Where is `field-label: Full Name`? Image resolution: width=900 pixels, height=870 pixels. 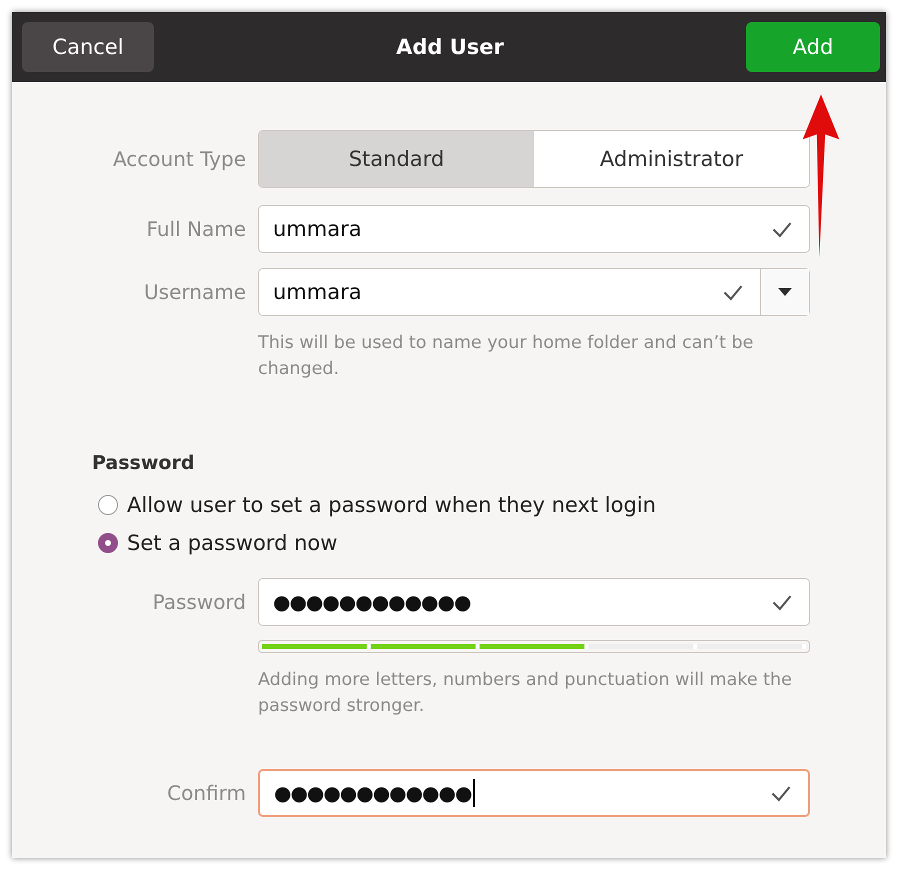
field-label: Full Name is located at coordinates (196, 229).